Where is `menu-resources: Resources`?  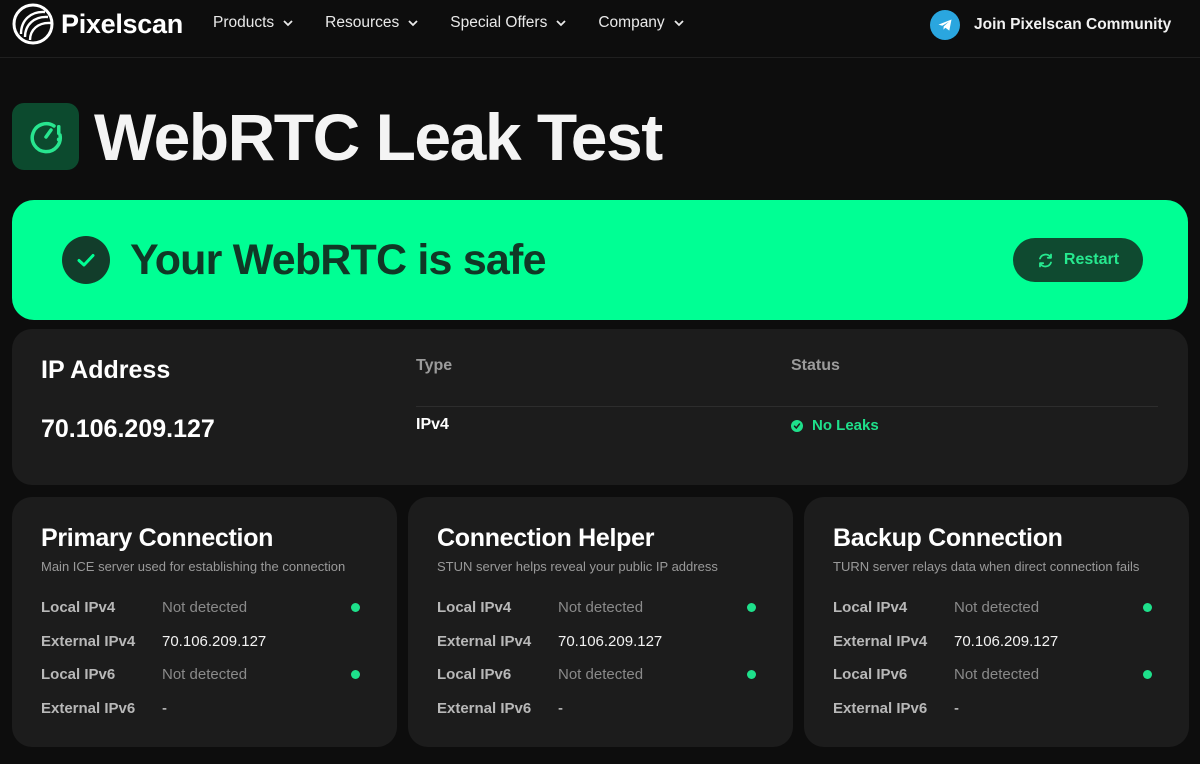
menu-resources: Resources is located at coordinates (372, 23).